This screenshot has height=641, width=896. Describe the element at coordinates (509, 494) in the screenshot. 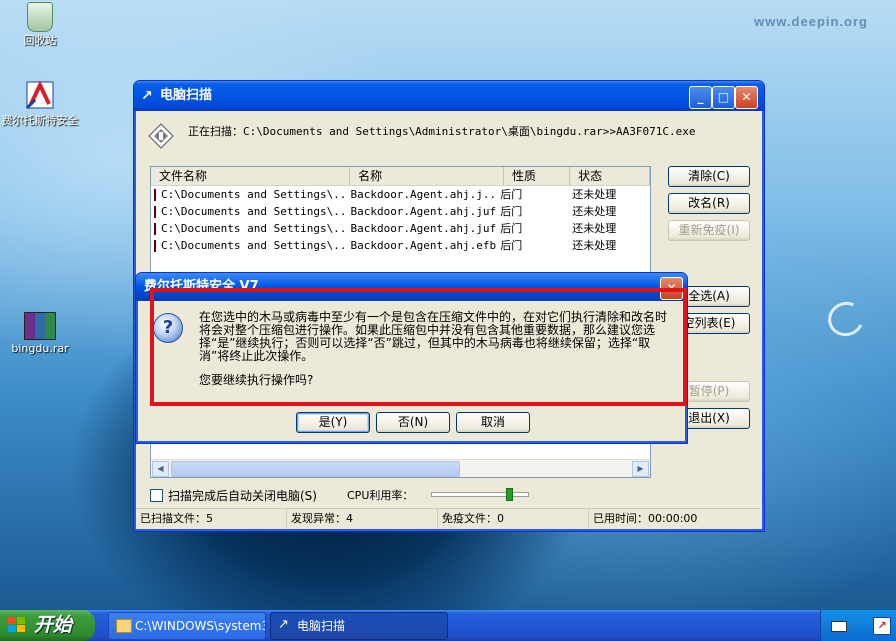

I see `slider-knob` at that location.